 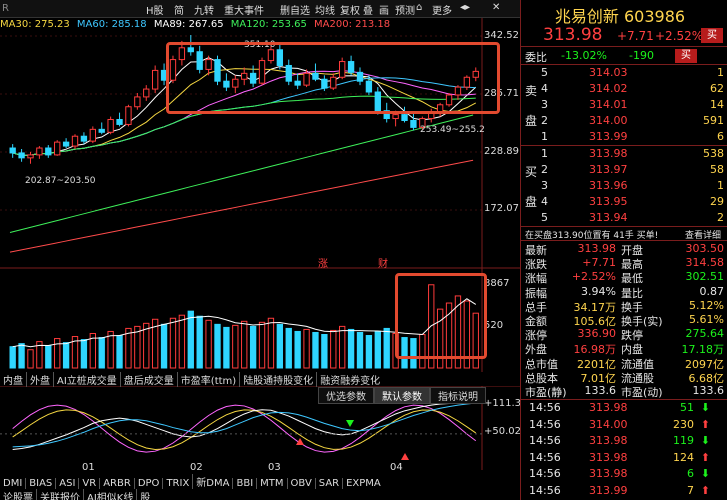 What do you see at coordinates (66, 483) in the screenshot?
I see `tab-asi: ASI` at bounding box center [66, 483].